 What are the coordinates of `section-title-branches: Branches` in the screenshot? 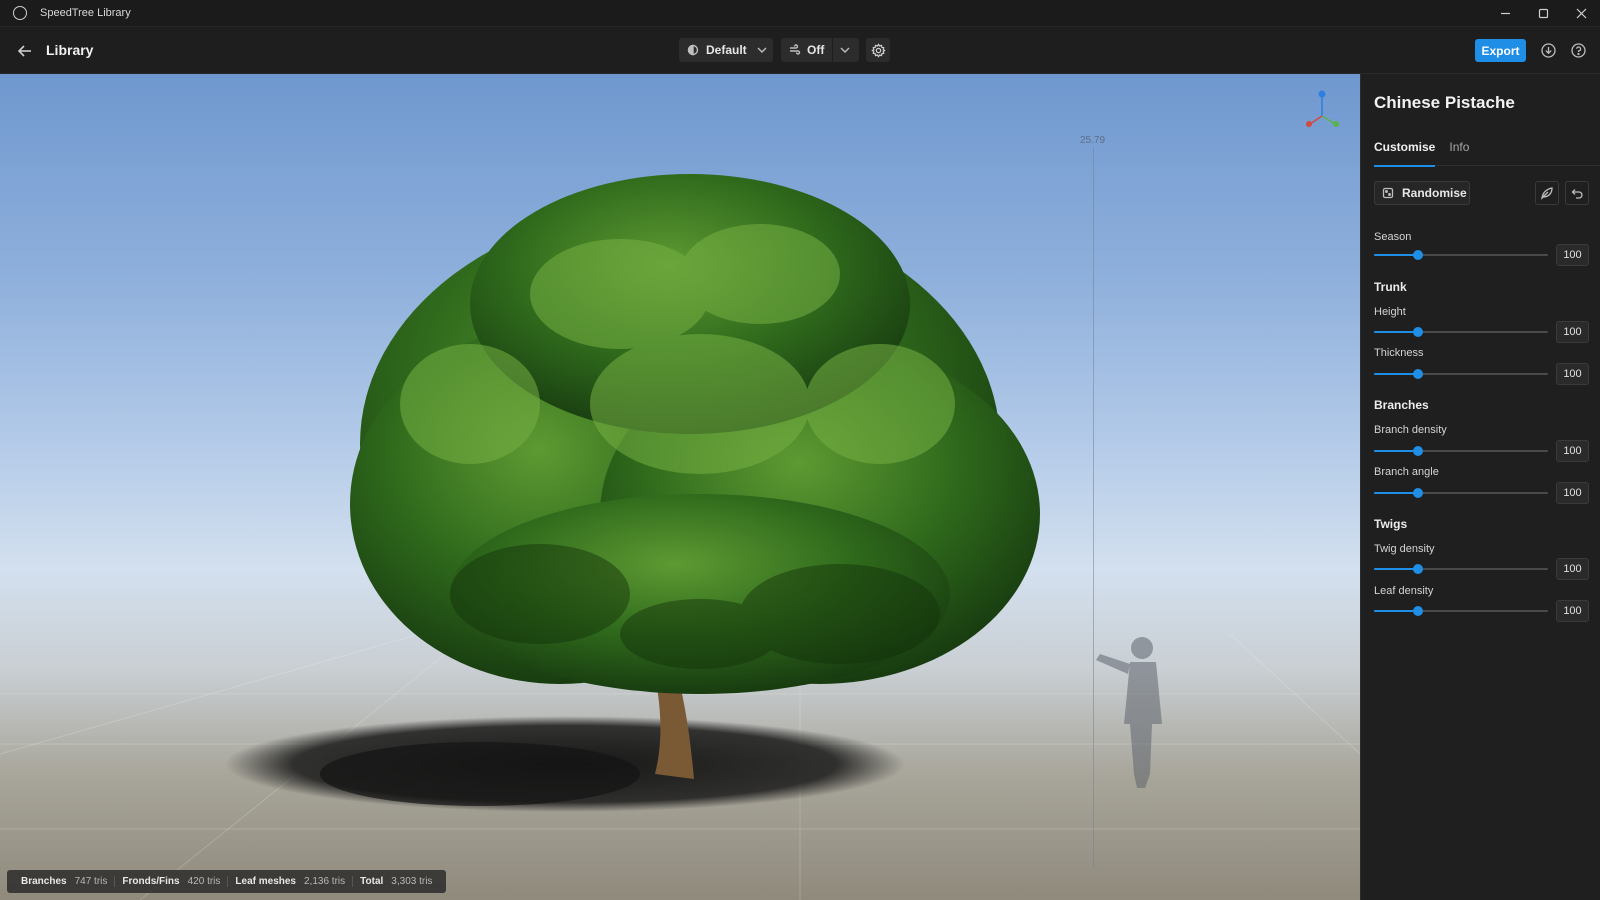 It's located at (1401, 405).